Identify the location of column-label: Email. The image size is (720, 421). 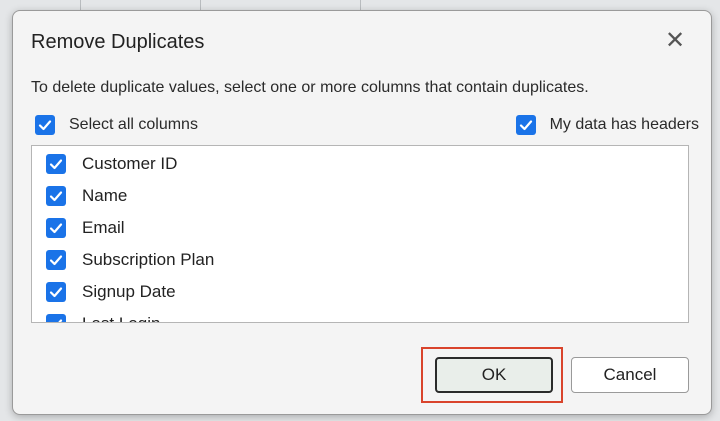
(103, 227).